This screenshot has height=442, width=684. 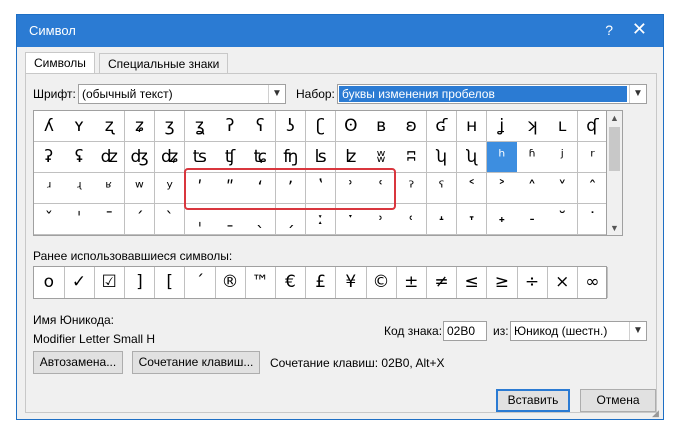 What do you see at coordinates (49, 219) in the screenshot?
I see `symbol-cell: ˇ` at bounding box center [49, 219].